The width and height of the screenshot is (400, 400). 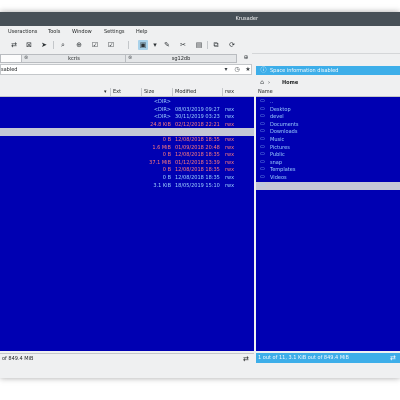 What do you see at coordinates (126, 69) in the screenshot?
I see `left-path-bar: sabled ▾ ◷ ★` at bounding box center [126, 69].